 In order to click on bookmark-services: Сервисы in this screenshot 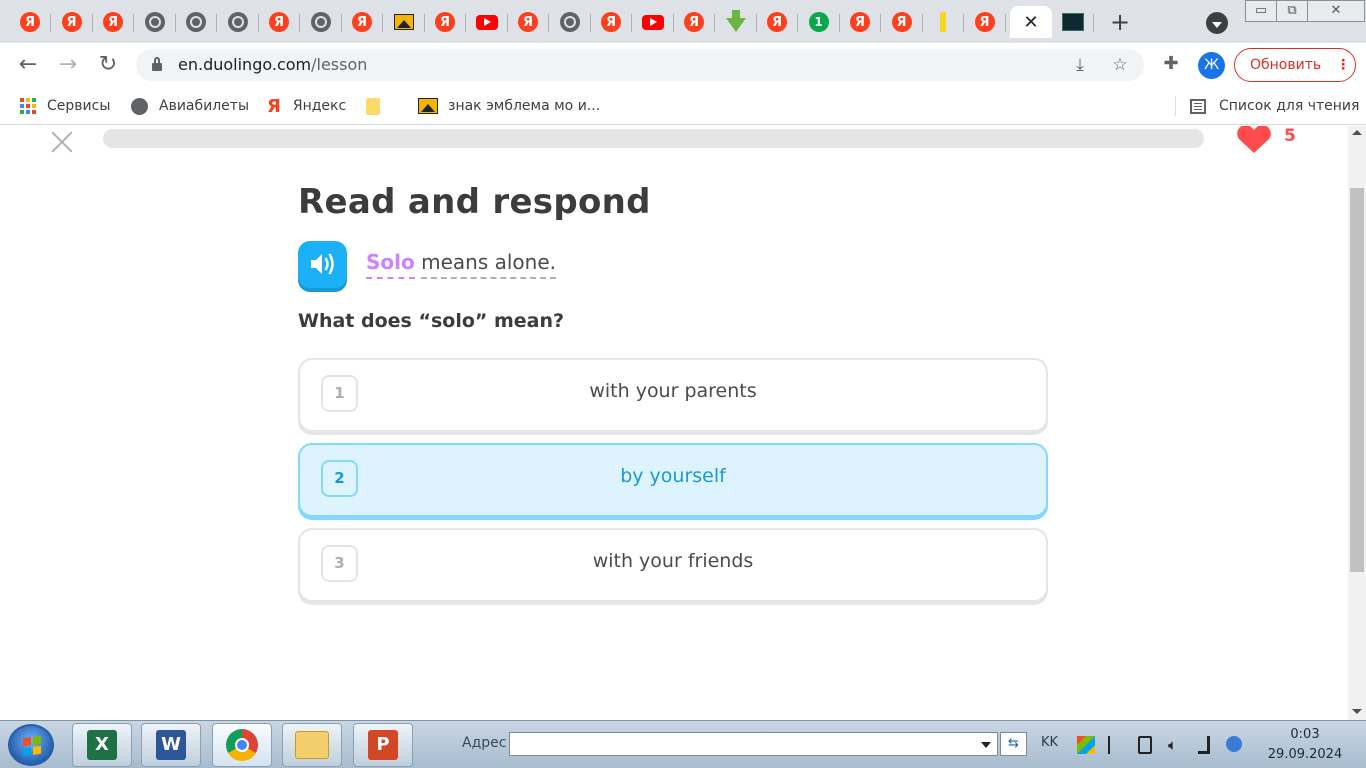, I will do `click(65, 106)`.